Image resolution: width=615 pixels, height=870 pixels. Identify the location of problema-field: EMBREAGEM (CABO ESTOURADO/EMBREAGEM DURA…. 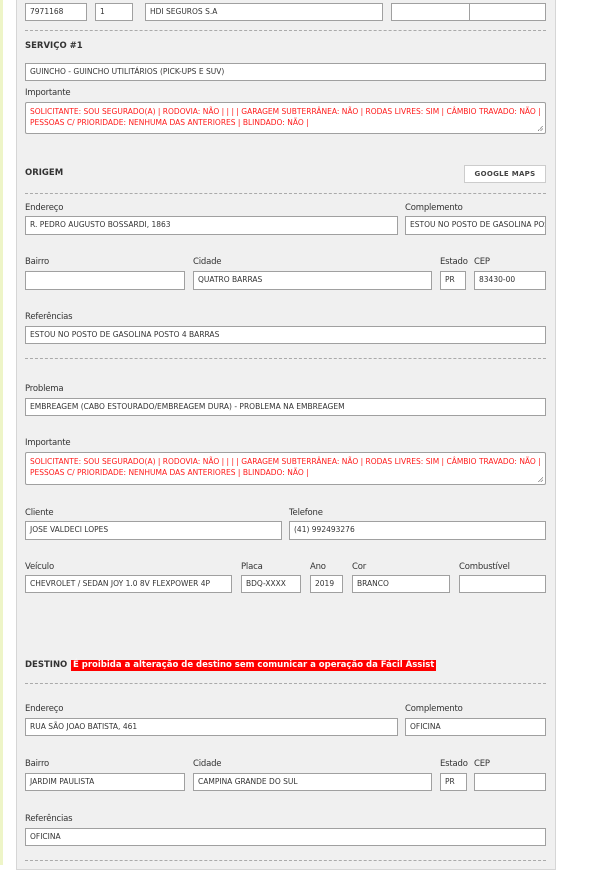
(285, 407).